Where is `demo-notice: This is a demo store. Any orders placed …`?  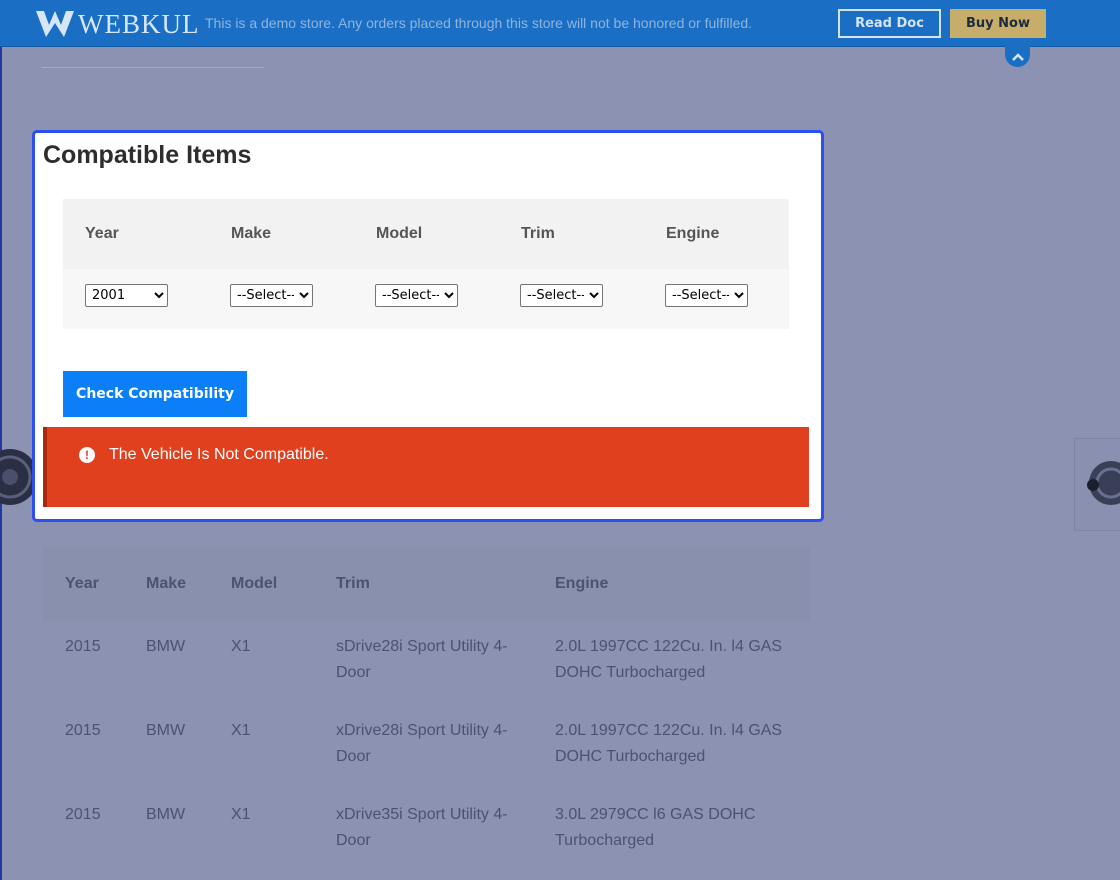 demo-notice: This is a demo store. Any orders placed … is located at coordinates (479, 23).